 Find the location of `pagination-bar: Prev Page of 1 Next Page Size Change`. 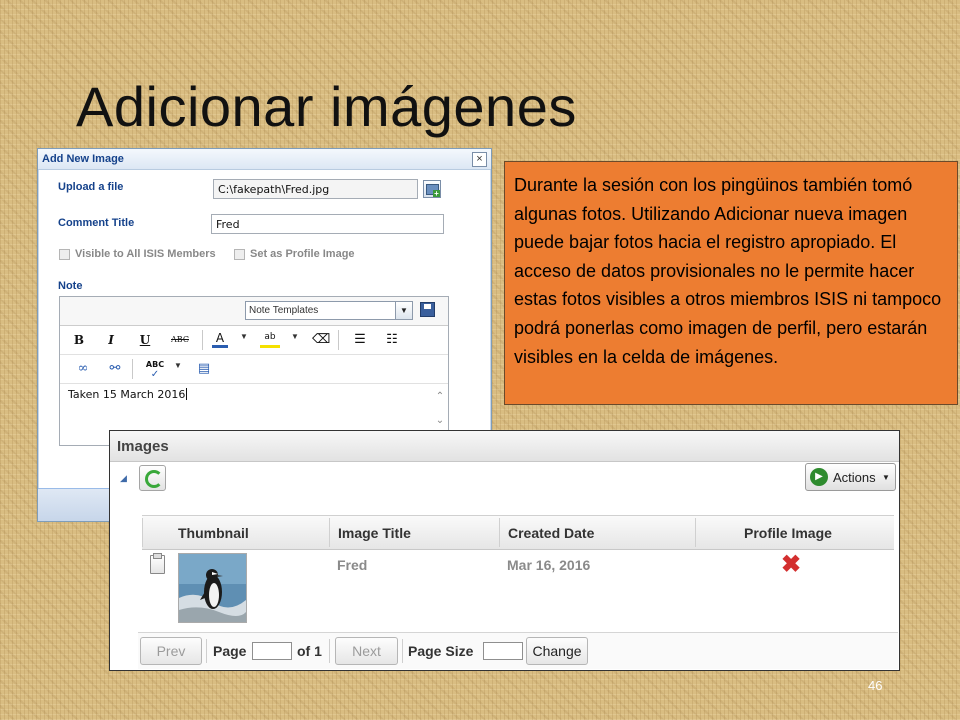

pagination-bar: Prev Page of 1 Next Page Size Change is located at coordinates (518, 650).